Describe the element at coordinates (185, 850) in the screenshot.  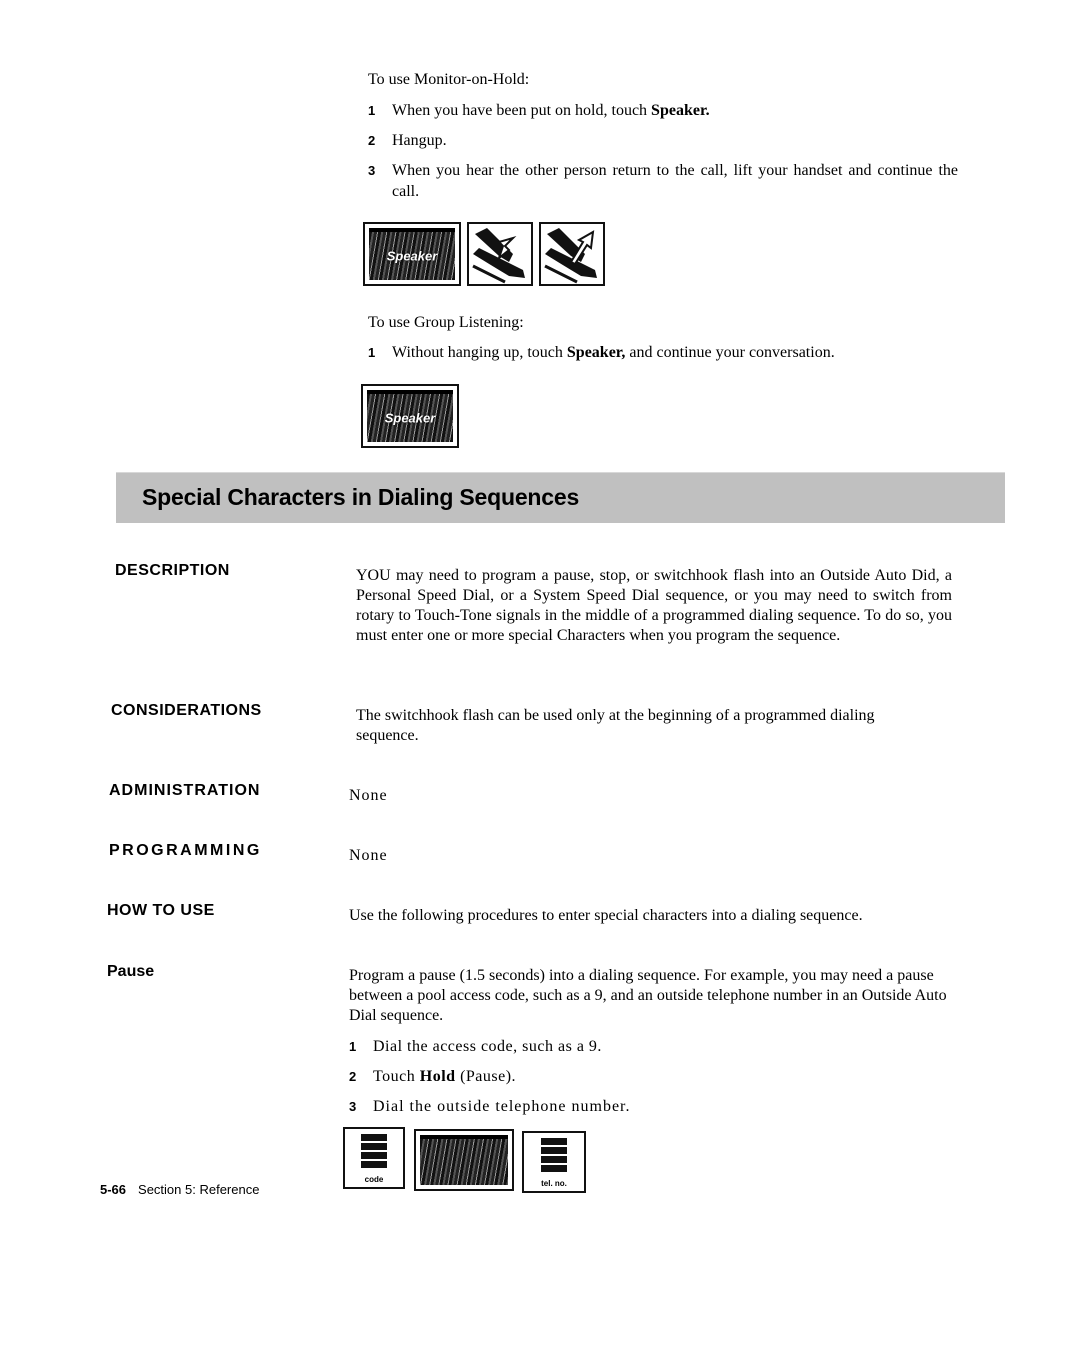
I see `programming-label: PROGRAMMING` at that location.